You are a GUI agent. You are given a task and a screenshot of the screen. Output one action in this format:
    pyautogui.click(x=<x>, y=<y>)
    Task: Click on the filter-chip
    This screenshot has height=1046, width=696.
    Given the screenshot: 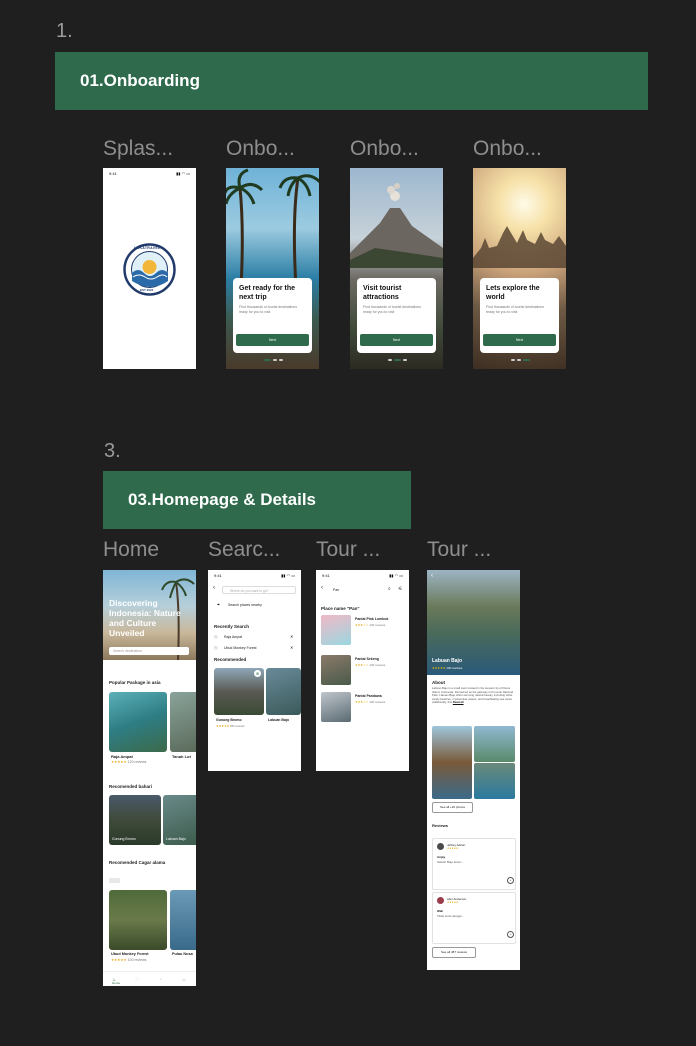 What is the action you would take?
    pyautogui.click(x=114, y=880)
    